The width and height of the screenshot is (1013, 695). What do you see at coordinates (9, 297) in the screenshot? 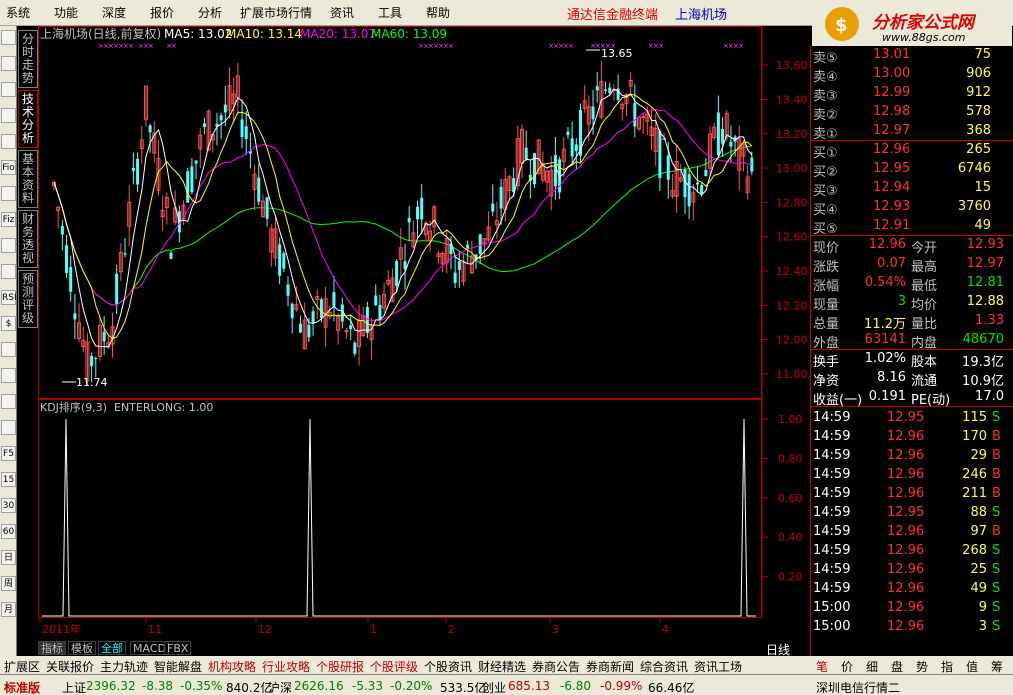
I see `toolbar-button-10: RSI` at bounding box center [9, 297].